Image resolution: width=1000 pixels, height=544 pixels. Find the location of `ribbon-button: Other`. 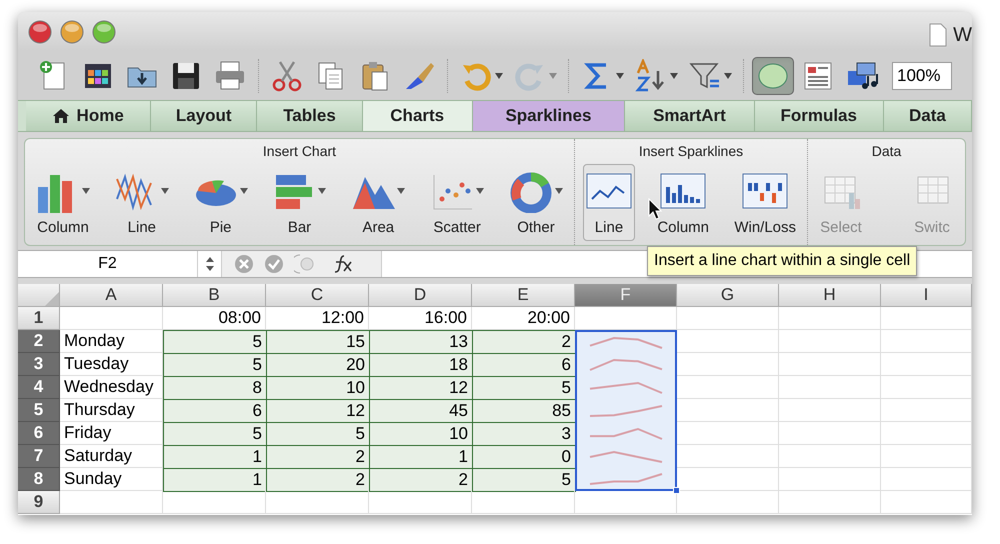

ribbon-button: Other is located at coordinates (536, 202).